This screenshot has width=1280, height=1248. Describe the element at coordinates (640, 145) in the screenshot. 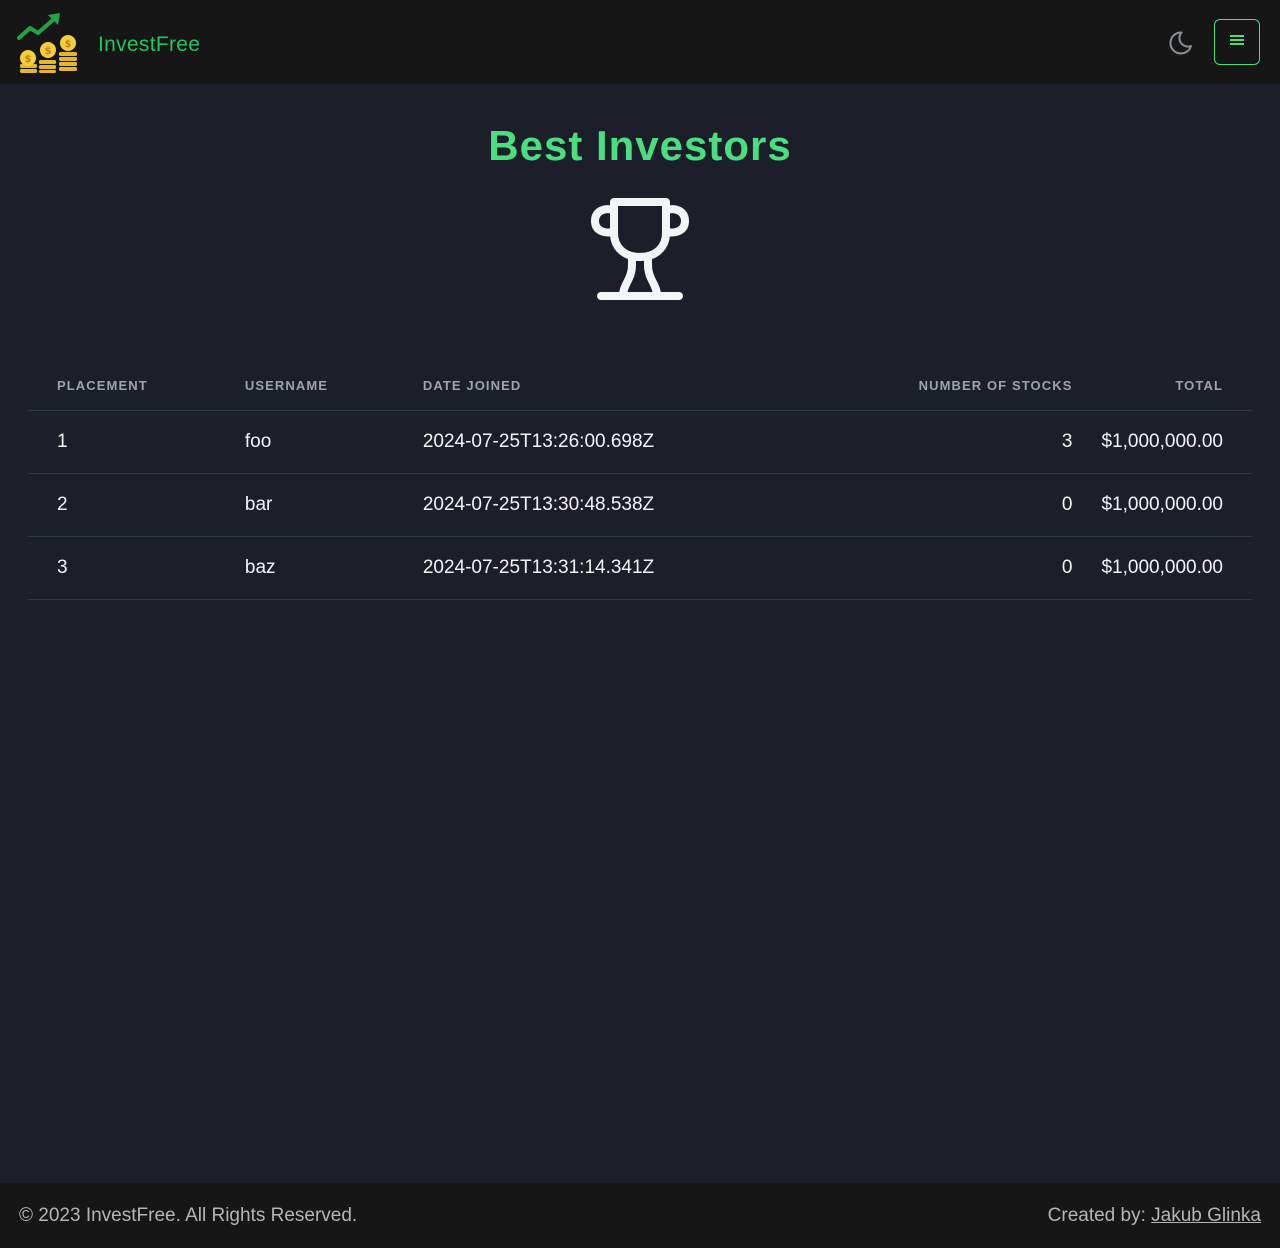

I see `page-title: Best Investors` at that location.